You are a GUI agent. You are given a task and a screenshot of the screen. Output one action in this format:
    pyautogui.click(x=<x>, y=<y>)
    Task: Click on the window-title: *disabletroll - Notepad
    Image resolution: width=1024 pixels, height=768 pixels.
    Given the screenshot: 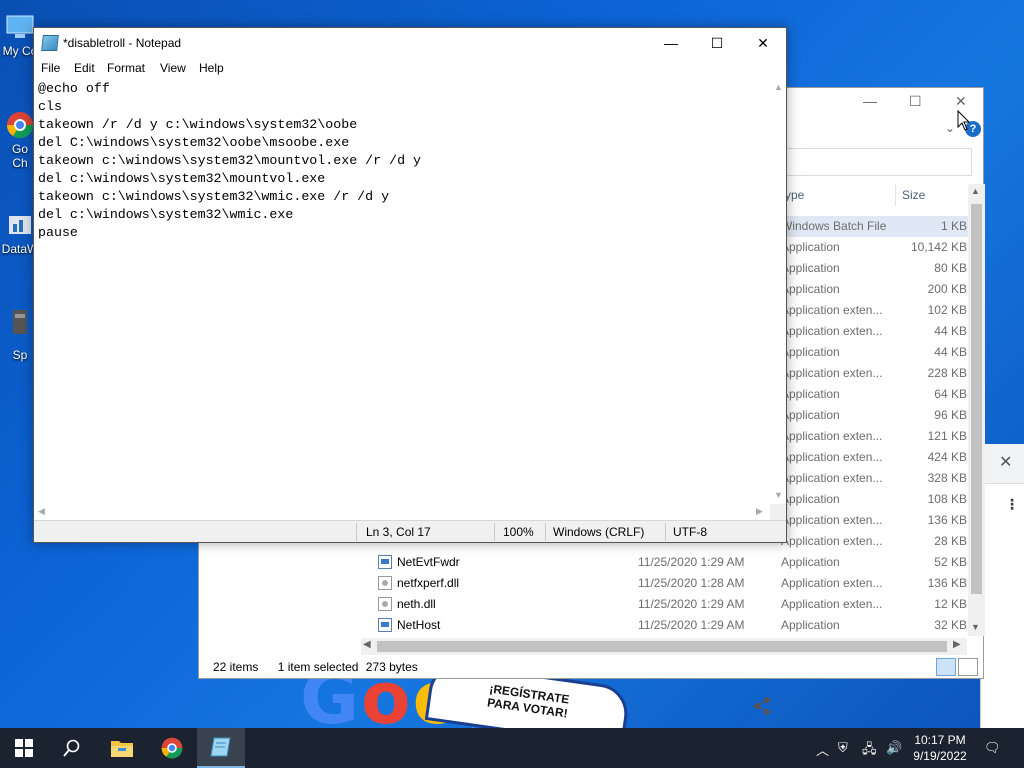 What is the action you would take?
    pyautogui.click(x=122, y=43)
    